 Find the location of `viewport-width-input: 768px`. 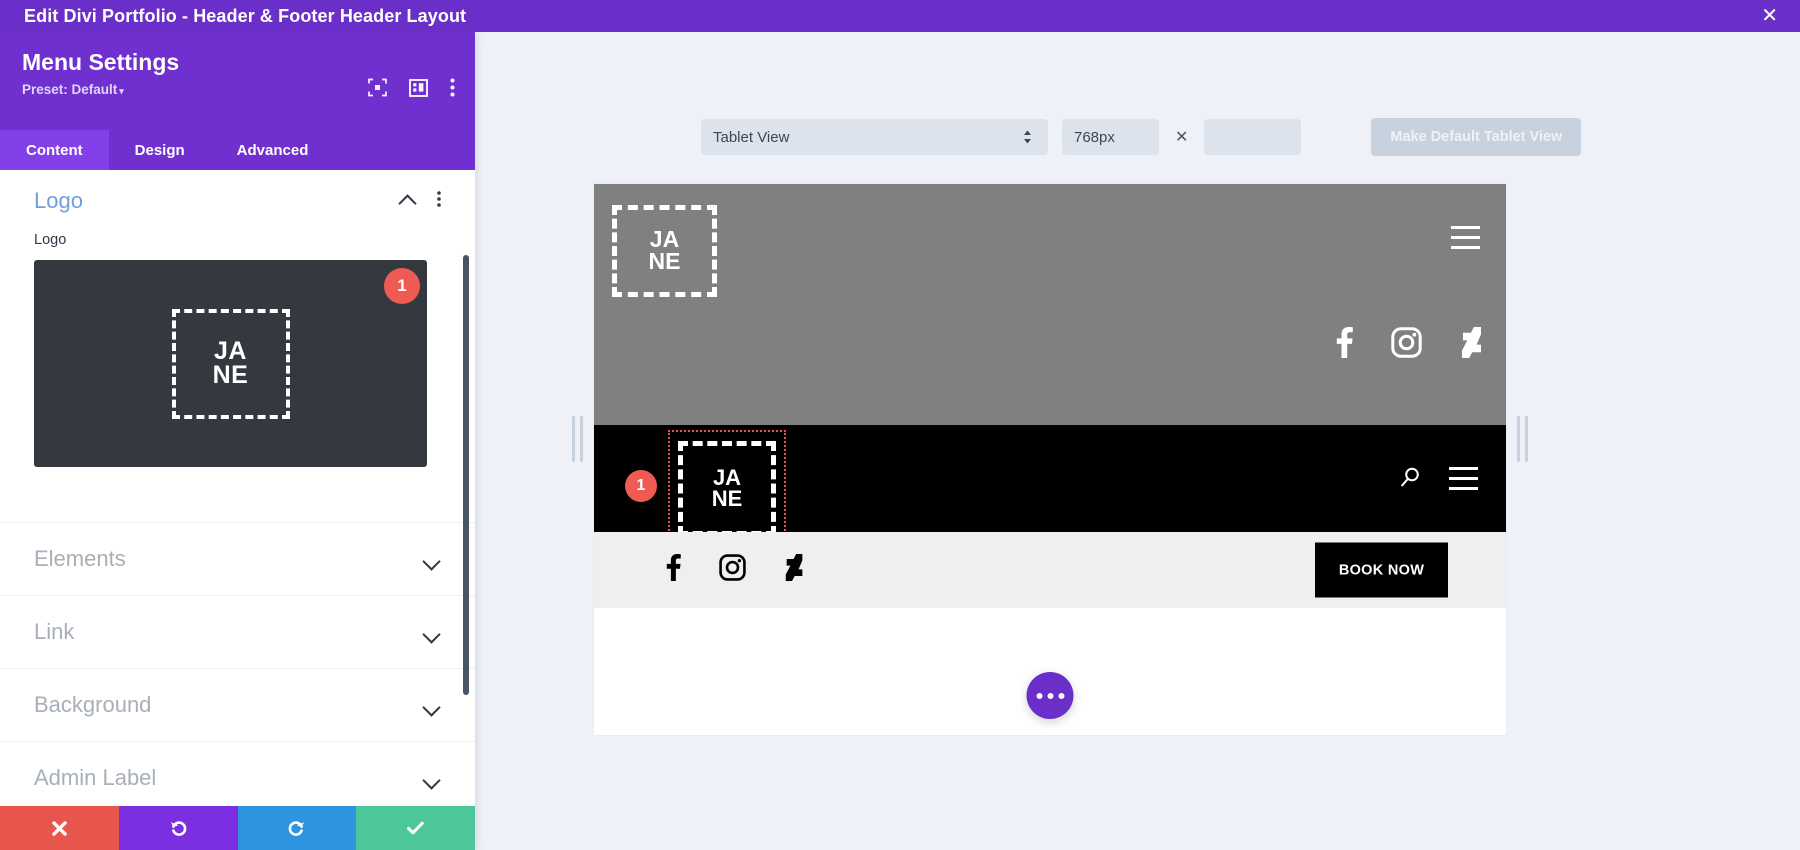

viewport-width-input: 768px is located at coordinates (1110, 137).